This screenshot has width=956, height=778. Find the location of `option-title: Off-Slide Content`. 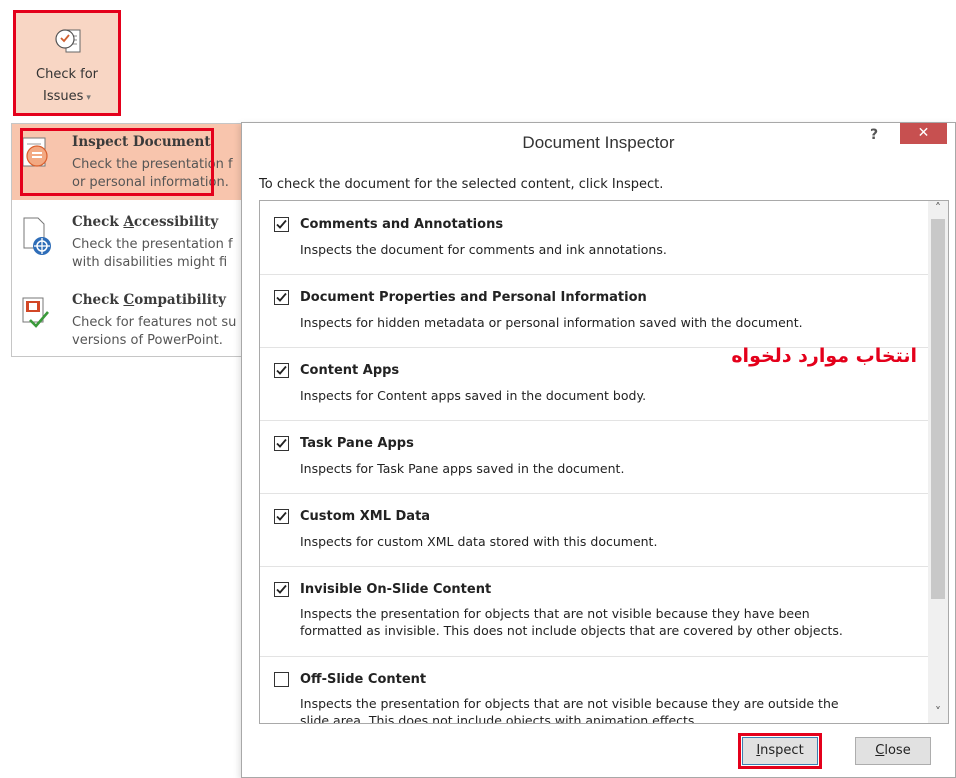

option-title: Off-Slide Content is located at coordinates (363, 679).